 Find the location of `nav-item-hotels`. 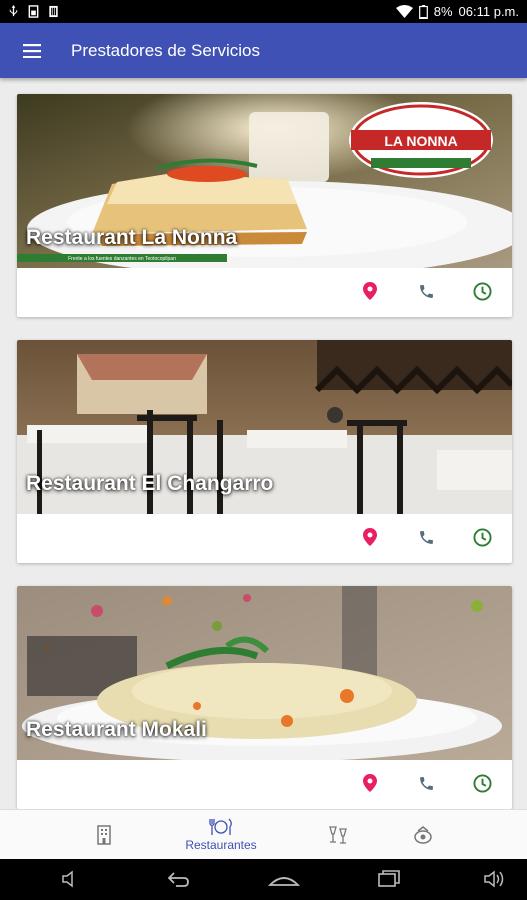

nav-item-hotels is located at coordinates (104, 835).